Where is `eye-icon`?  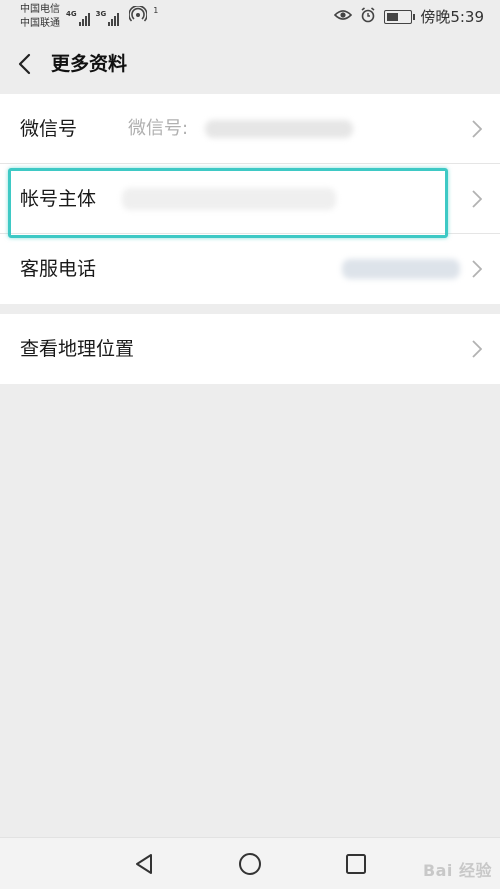
eye-icon is located at coordinates (343, 17).